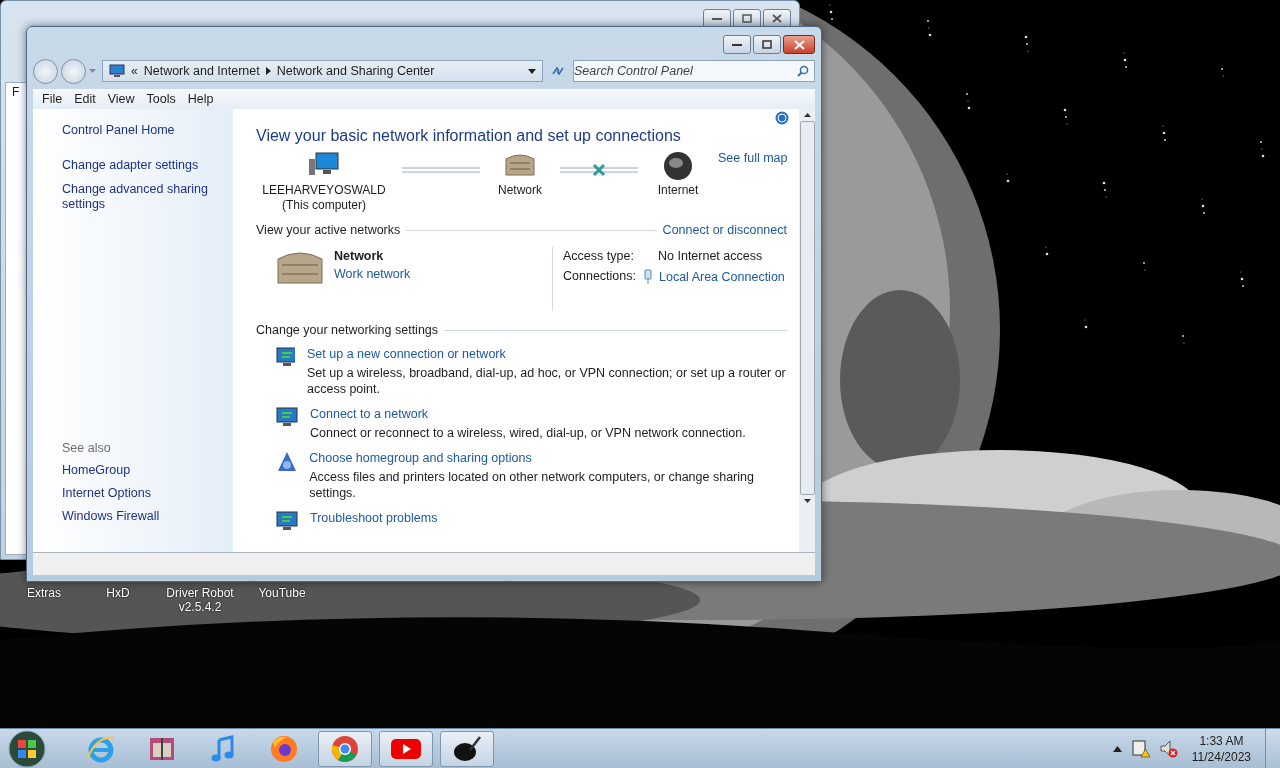 The width and height of the screenshot is (1280, 768). Describe the element at coordinates (520, 190) in the screenshot. I see `node-label: Network` at that location.